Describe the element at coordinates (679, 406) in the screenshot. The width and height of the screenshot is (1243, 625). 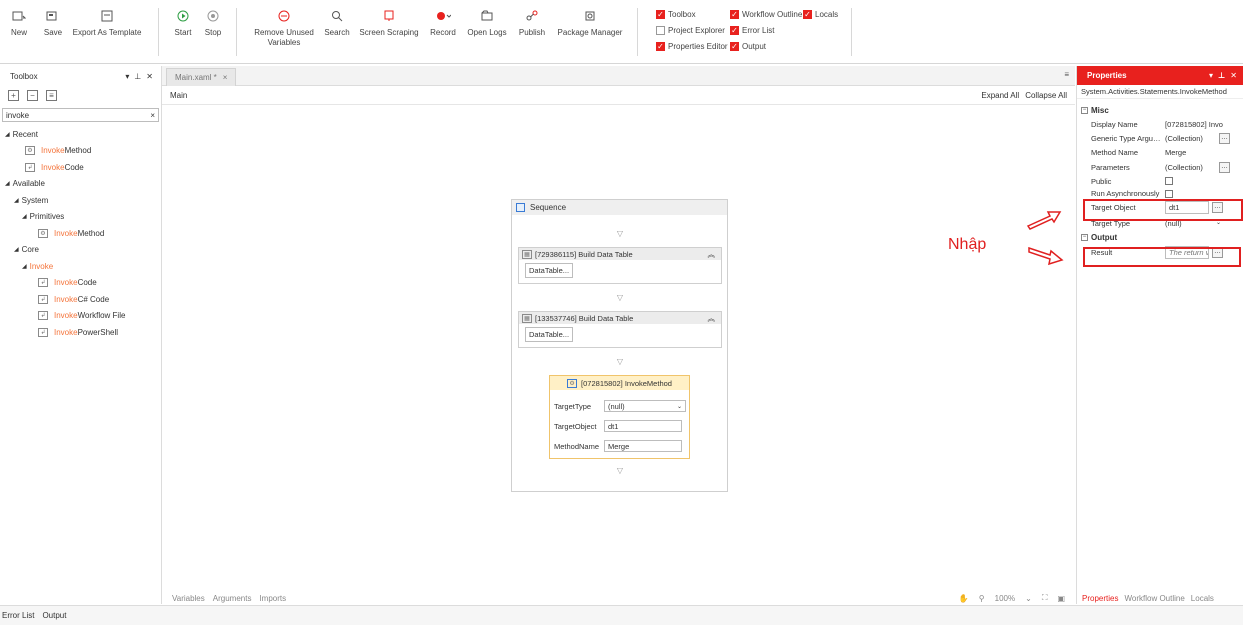
I see `chevron-down-icon: ⌄` at that location.